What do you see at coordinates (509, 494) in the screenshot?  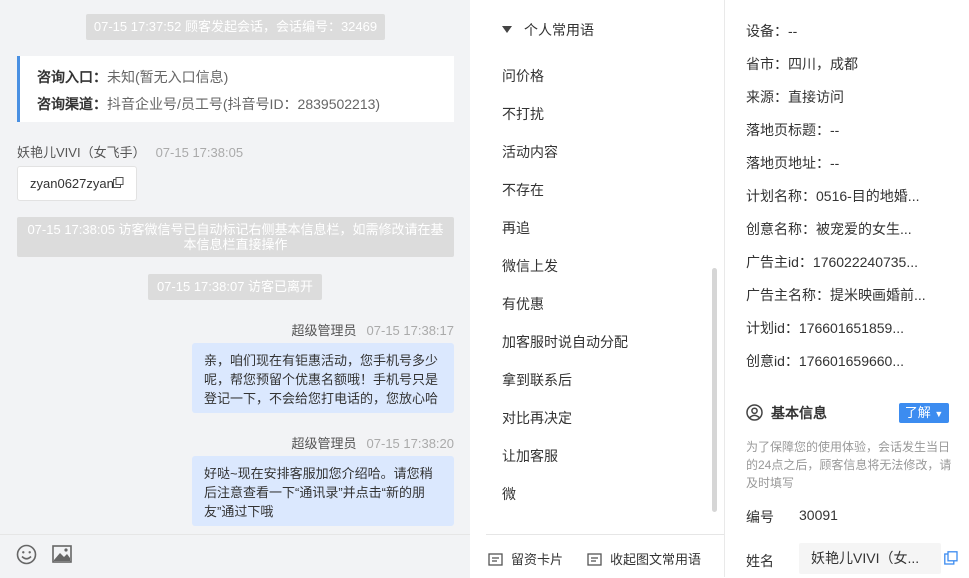 I see `phrase-item: 微` at bounding box center [509, 494].